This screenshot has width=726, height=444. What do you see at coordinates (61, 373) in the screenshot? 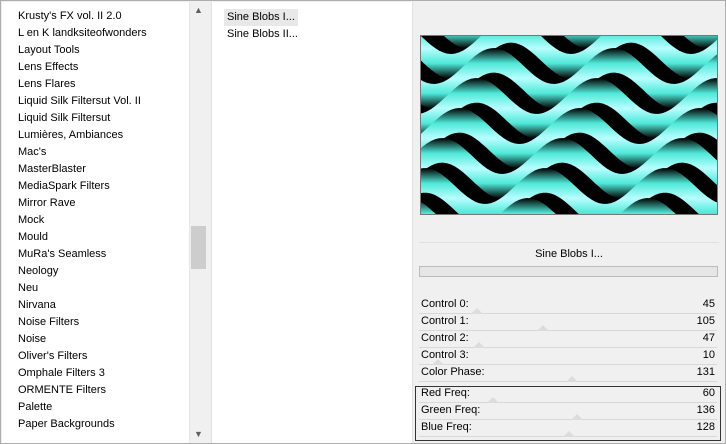
I see `category-item: Omphale Filters 3` at bounding box center [61, 373].